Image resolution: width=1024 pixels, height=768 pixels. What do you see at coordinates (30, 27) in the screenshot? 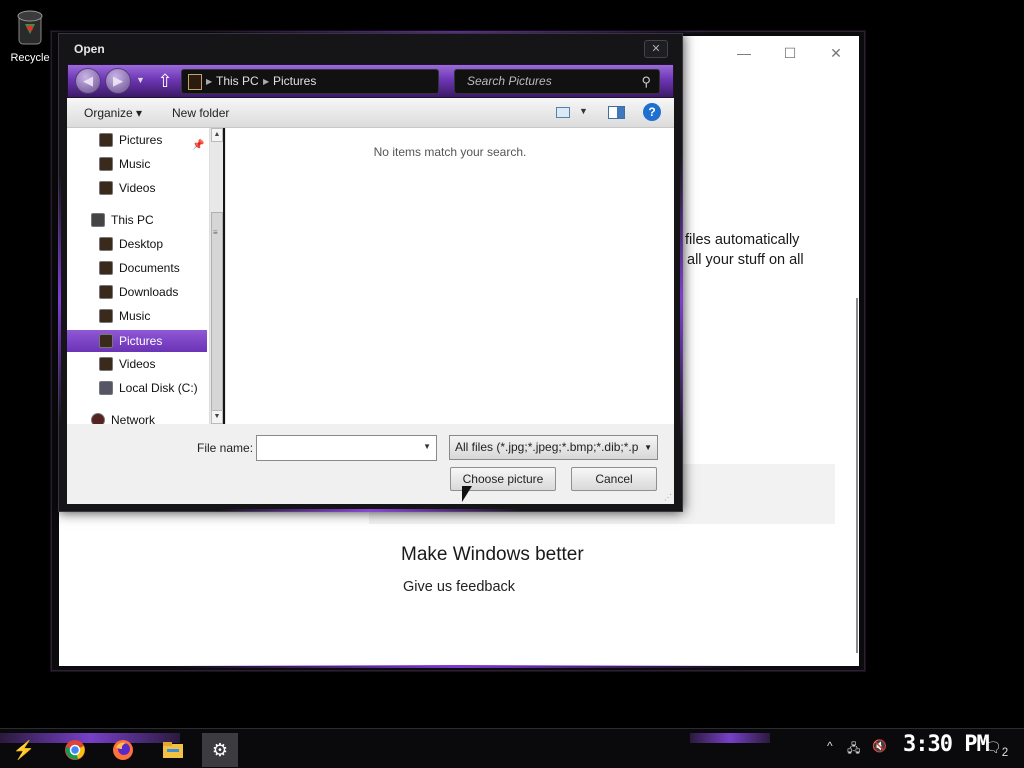
I see `recycle-bin-icon` at bounding box center [30, 27].